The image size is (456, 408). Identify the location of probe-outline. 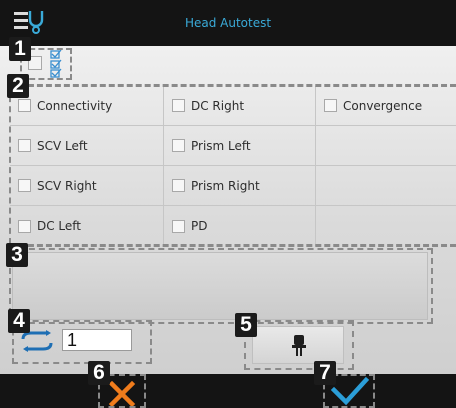
(299, 345).